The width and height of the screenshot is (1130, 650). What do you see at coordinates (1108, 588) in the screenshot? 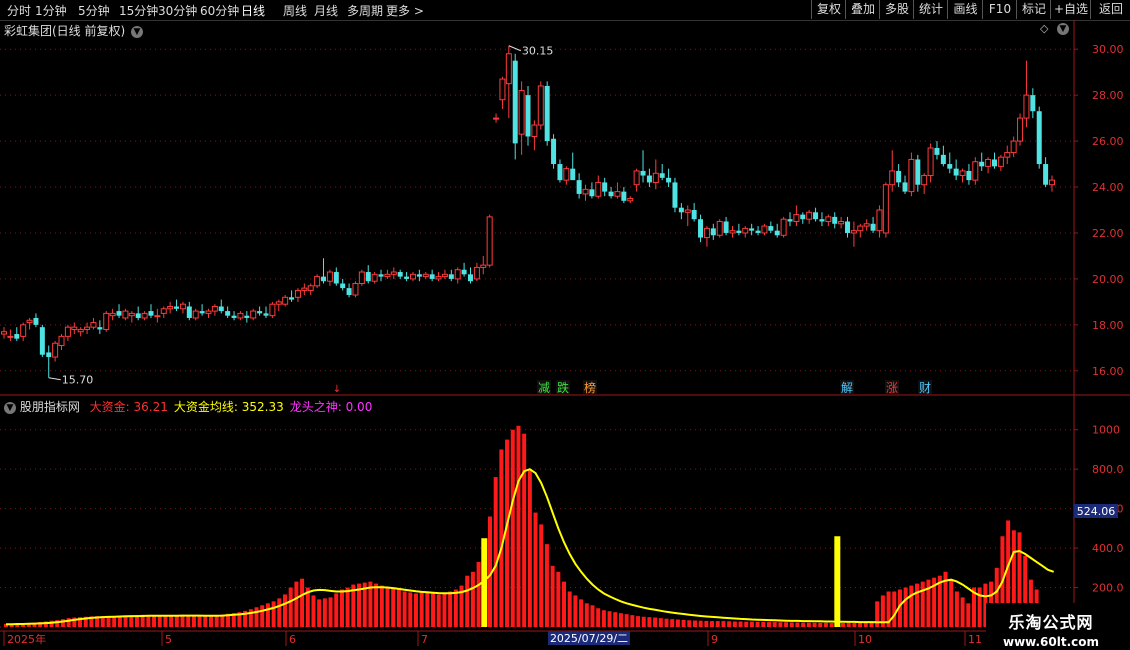
I see `indicator-tick-label: 200.0` at bounding box center [1108, 588].